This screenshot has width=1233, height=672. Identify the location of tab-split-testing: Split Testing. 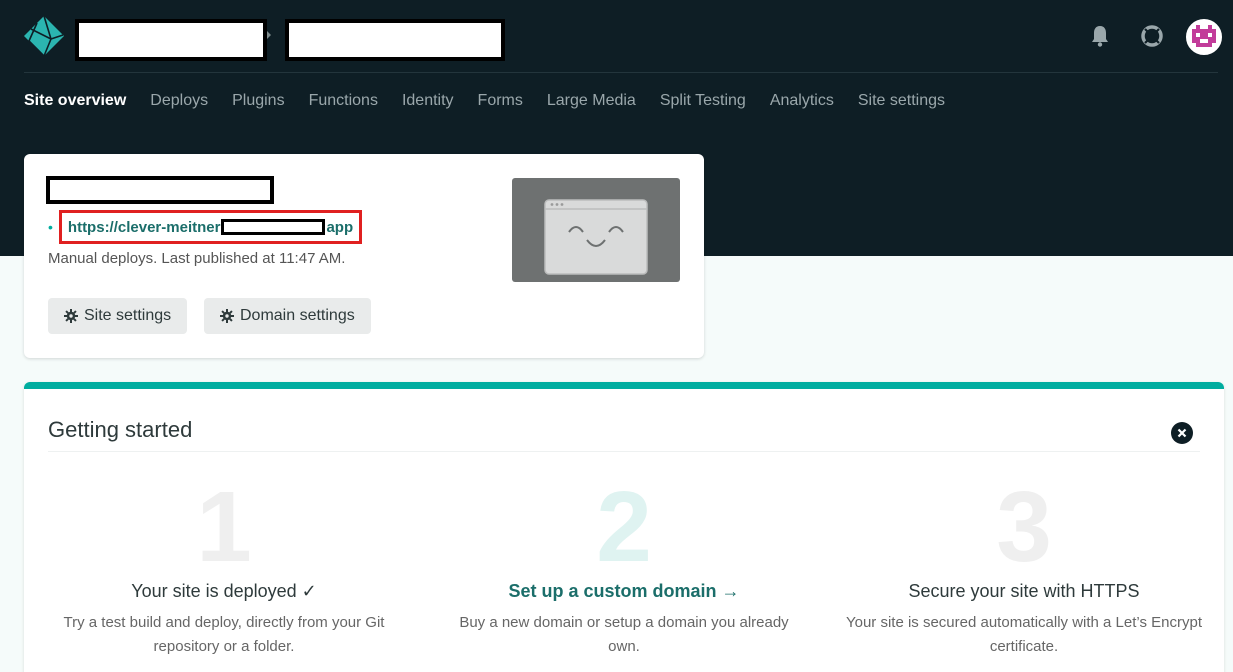
(703, 103).